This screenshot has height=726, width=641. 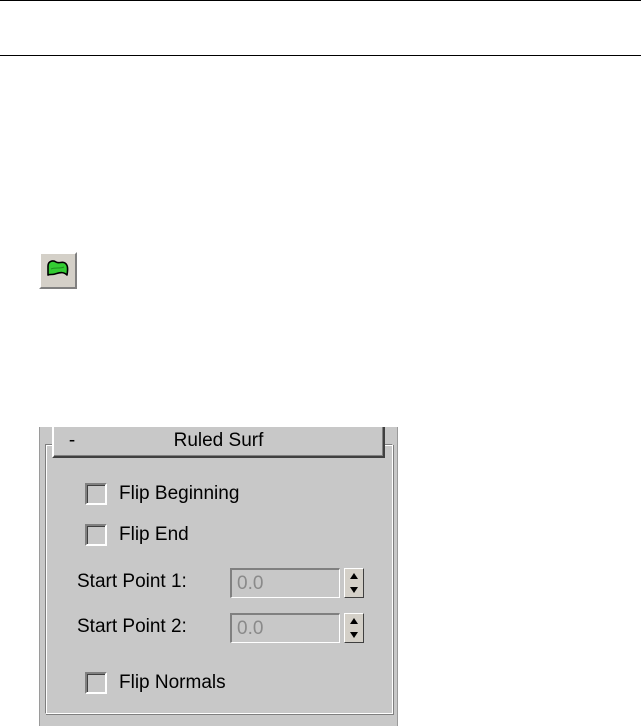 What do you see at coordinates (172, 682) in the screenshot?
I see `flip-normals-label: Flip Normals` at bounding box center [172, 682].